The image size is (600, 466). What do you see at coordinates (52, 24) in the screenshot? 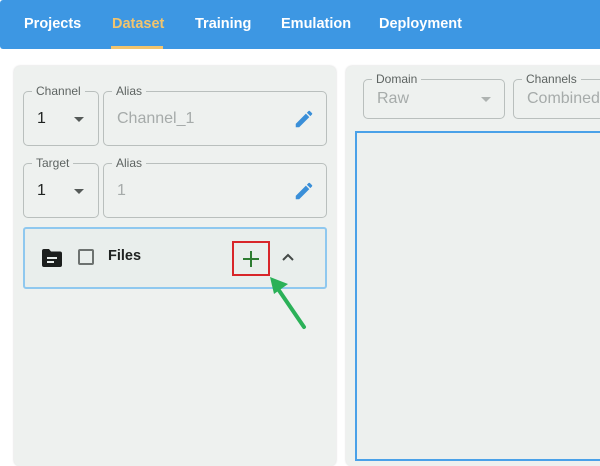
I see `tab-projects: Projects` at bounding box center [52, 24].